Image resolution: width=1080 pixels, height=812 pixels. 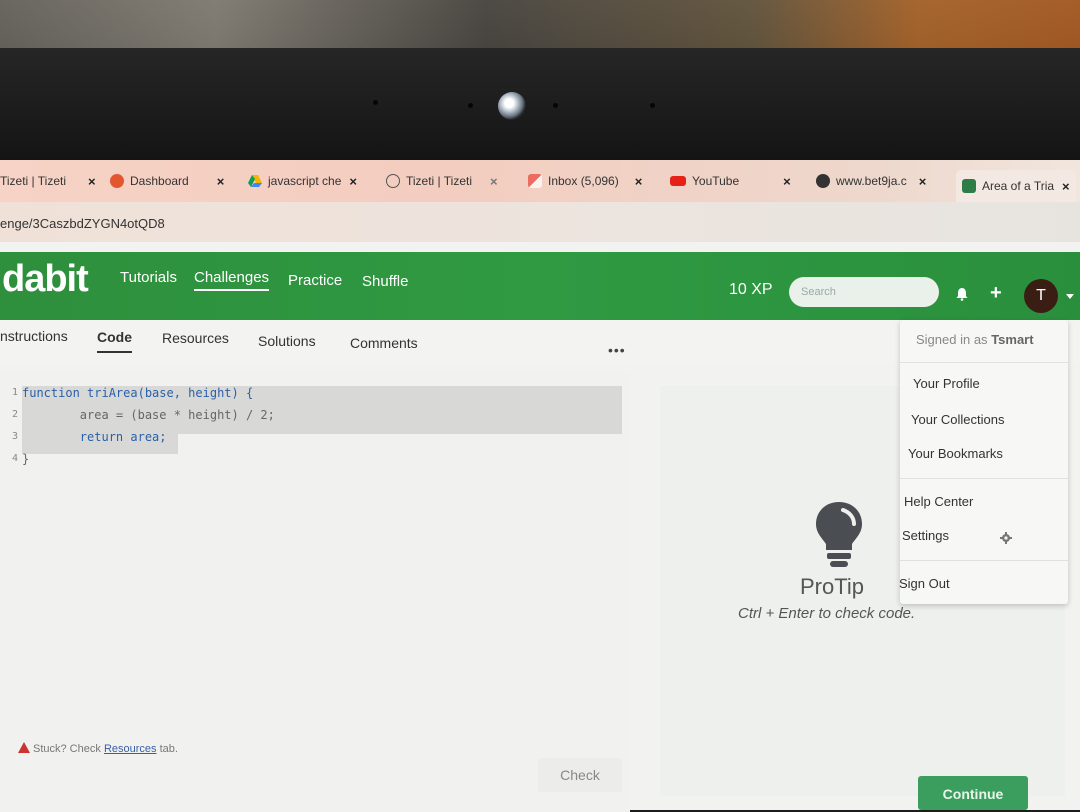 I want to click on browser-tab: www.bet9ja.c ×, so click(x=871, y=181).